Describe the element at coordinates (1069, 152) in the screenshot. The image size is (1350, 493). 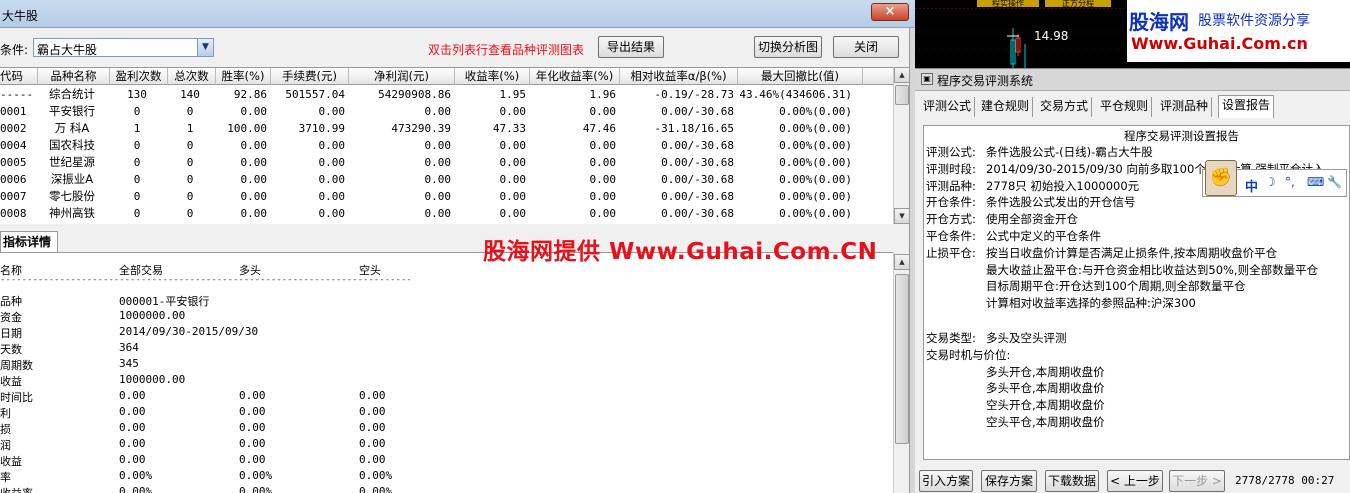
I see `report-text: 条件选股公式-(日线)-霸占大牛股` at that location.